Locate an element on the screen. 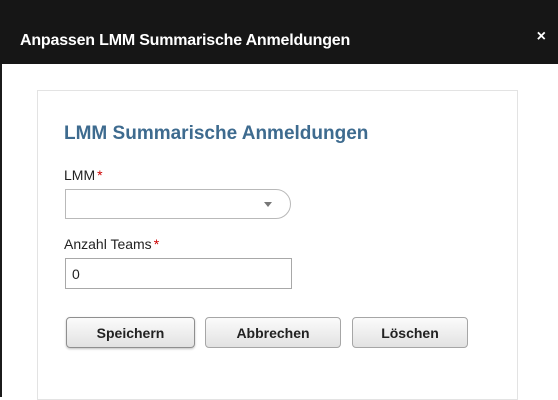 The width and height of the screenshot is (558, 400). lmm-label: LMM * is located at coordinates (83, 175).